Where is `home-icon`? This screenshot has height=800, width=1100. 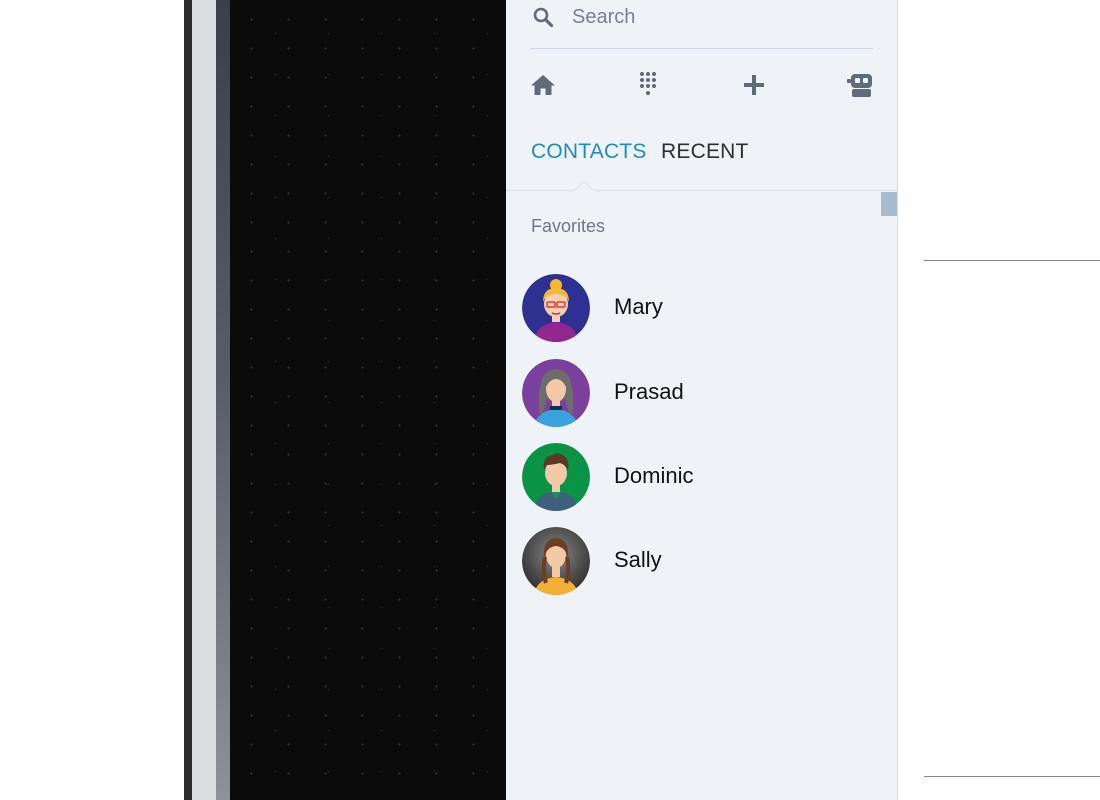 home-icon is located at coordinates (543, 85).